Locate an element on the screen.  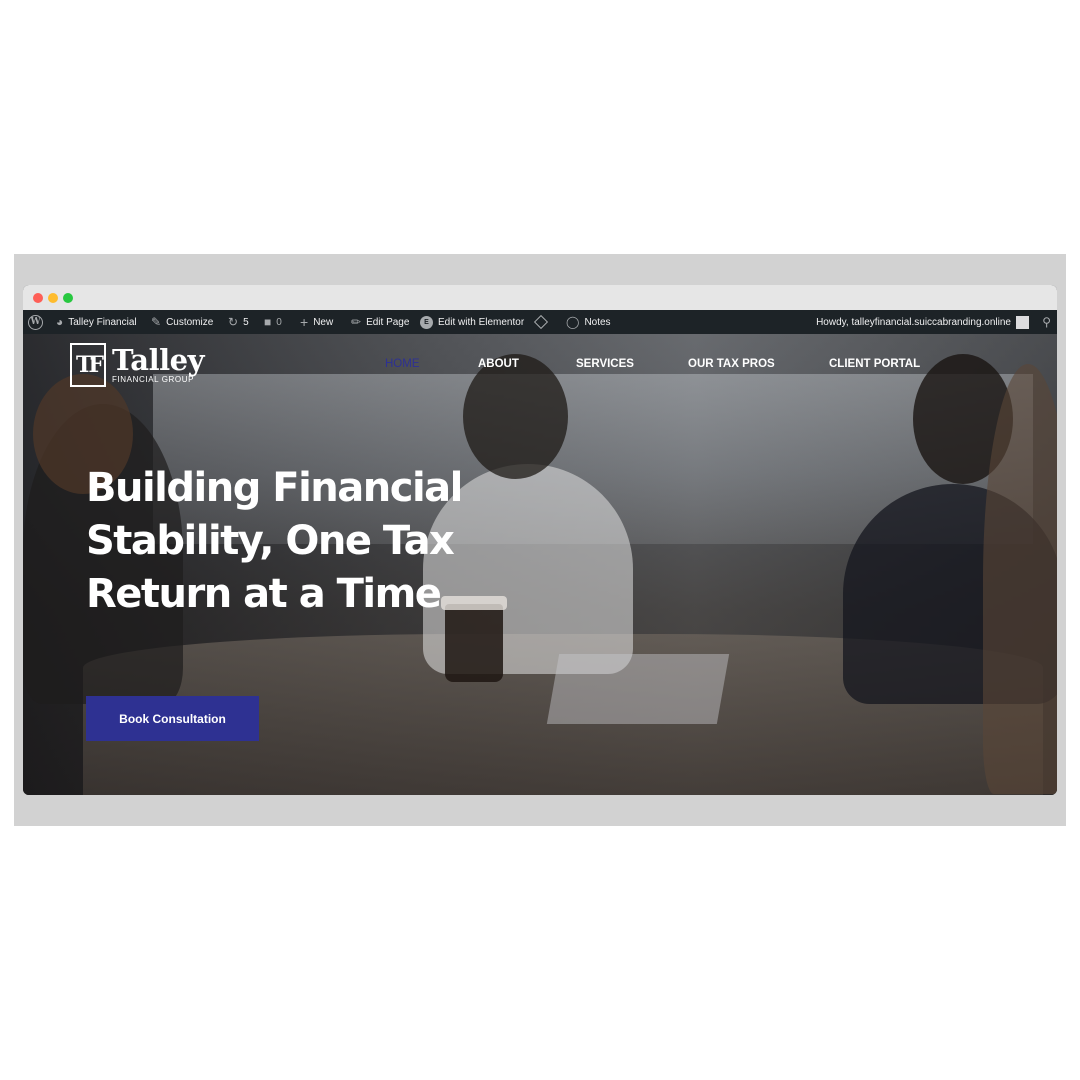
pencil-icon: ✏ is located at coordinates (356, 322).